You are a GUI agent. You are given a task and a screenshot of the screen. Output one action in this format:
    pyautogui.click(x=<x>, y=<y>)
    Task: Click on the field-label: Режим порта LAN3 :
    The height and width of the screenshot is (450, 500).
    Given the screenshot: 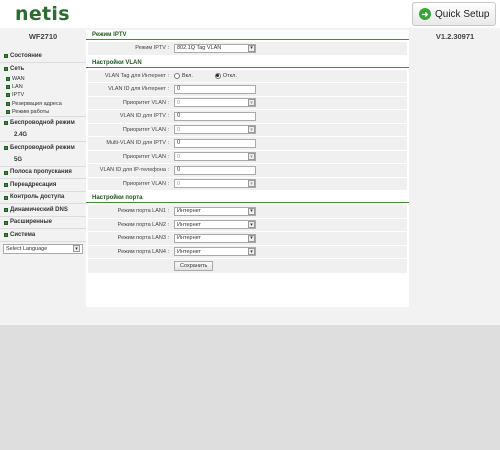 What is the action you would take?
    pyautogui.click(x=143, y=238)
    